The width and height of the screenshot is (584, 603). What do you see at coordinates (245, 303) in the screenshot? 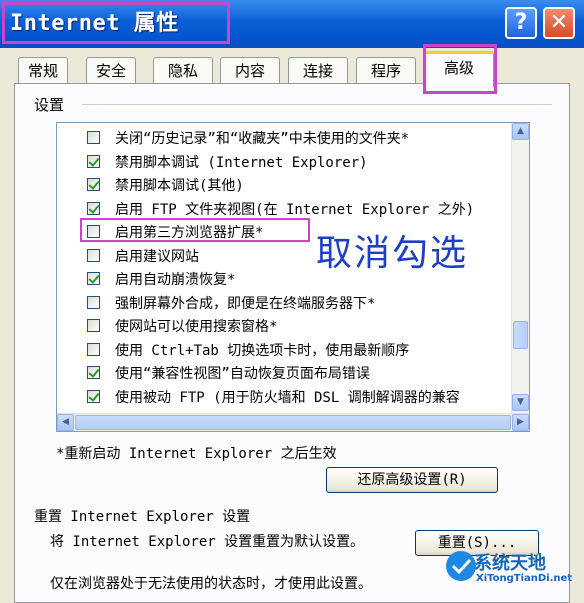
I see `list-item-label: 强制屏幕外合成，即便是在终端服务器下*` at bounding box center [245, 303].